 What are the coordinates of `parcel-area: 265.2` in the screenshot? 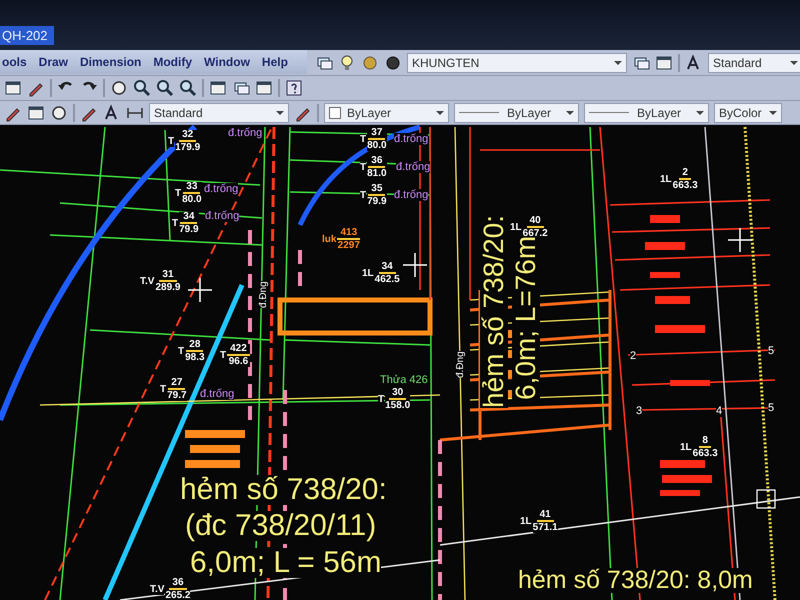 It's located at (177, 595).